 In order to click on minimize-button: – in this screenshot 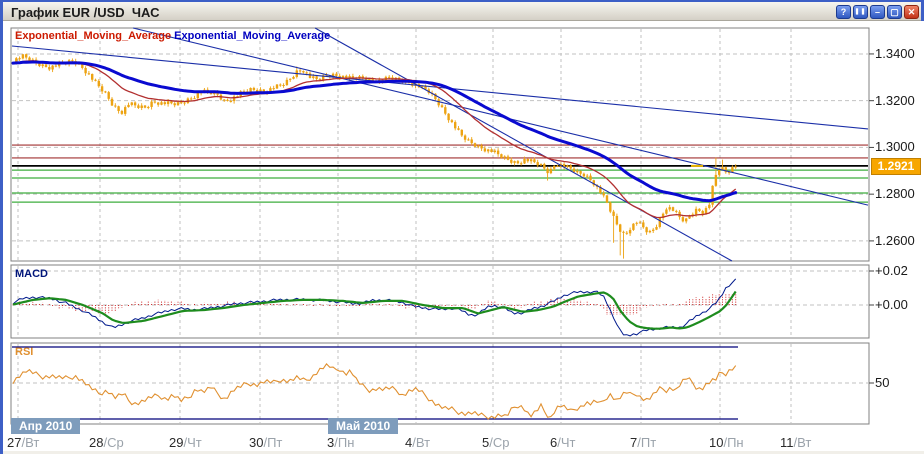, I will do `click(877, 12)`.